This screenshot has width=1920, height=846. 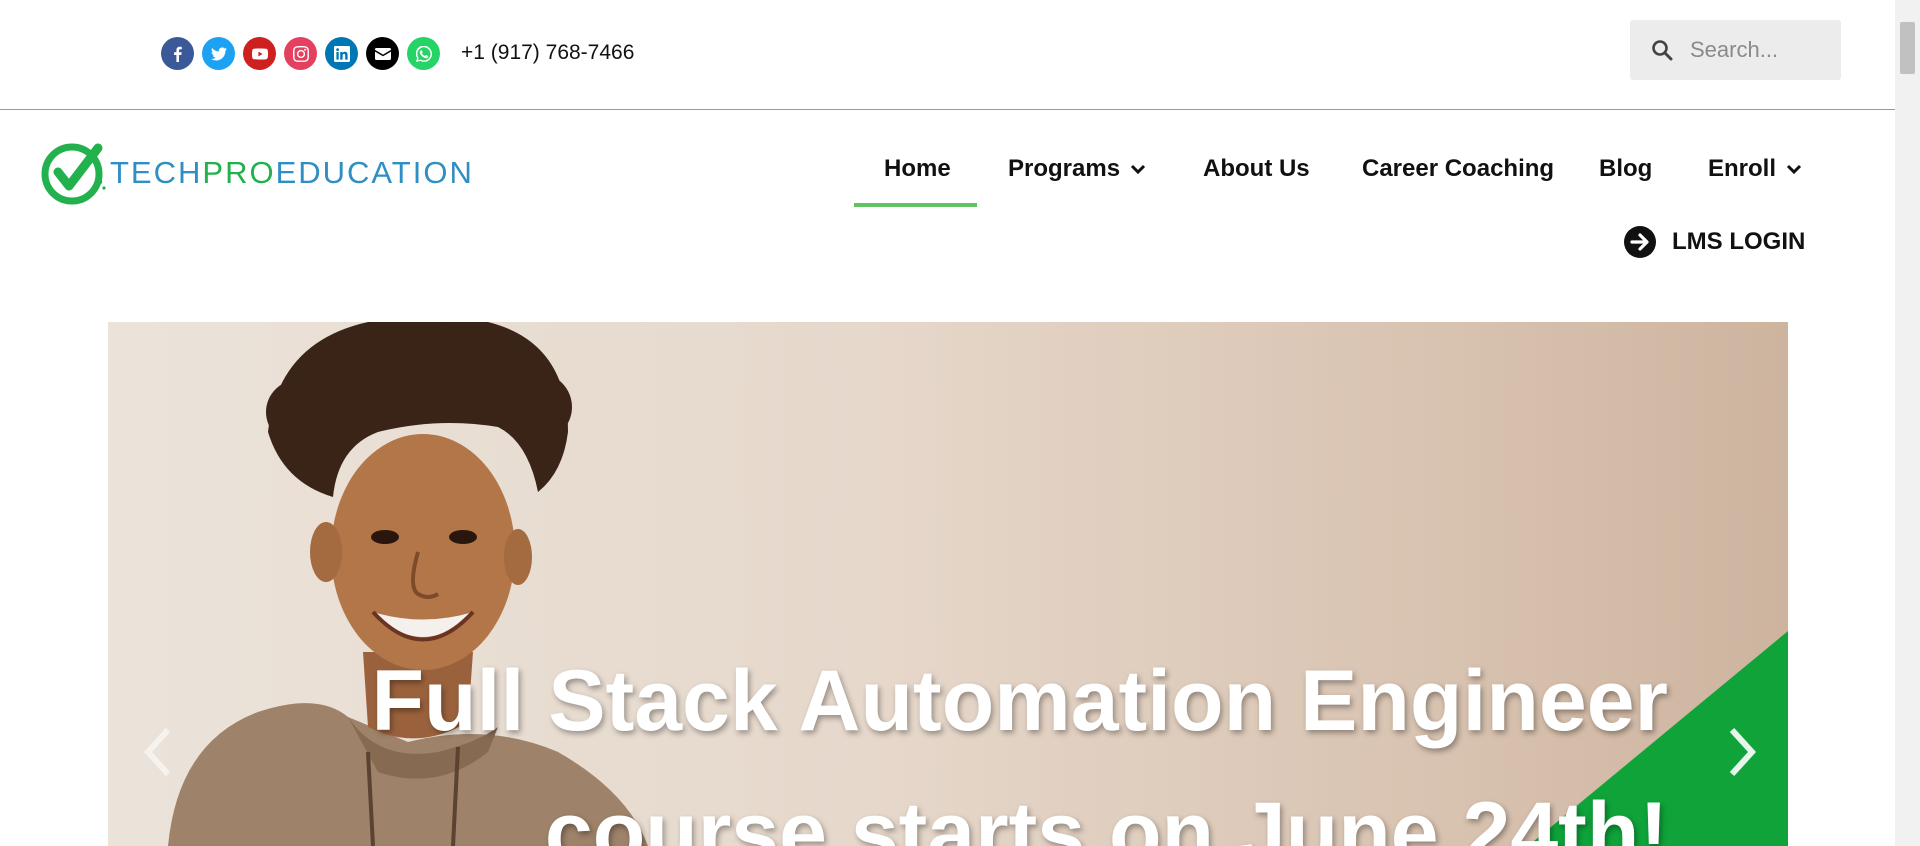 I want to click on envelope-icon, so click(x=382, y=53).